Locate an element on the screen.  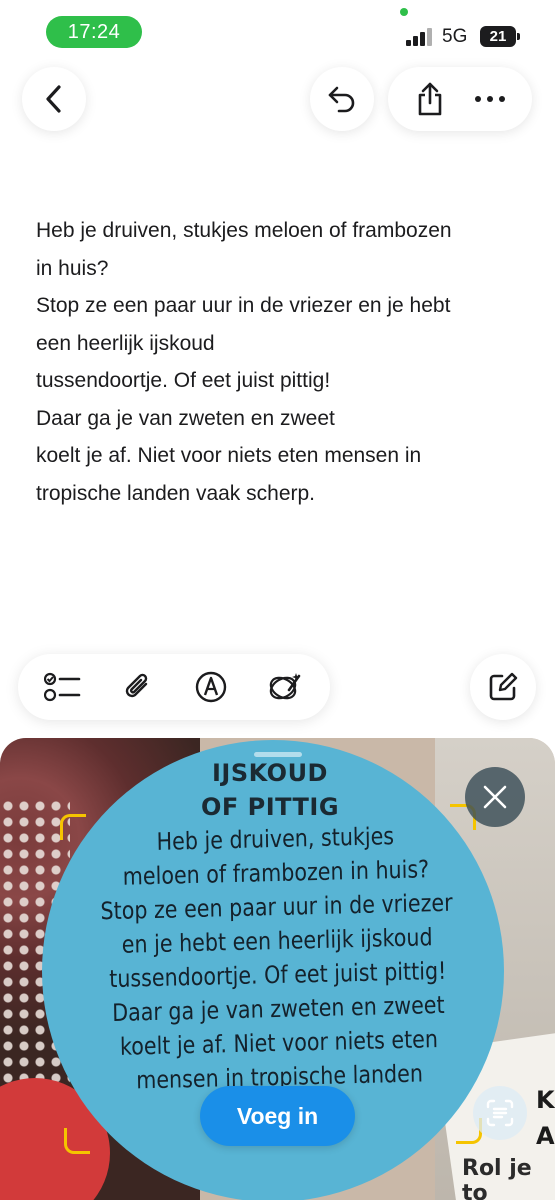
pen-circle-icon is located at coordinates (211, 687).